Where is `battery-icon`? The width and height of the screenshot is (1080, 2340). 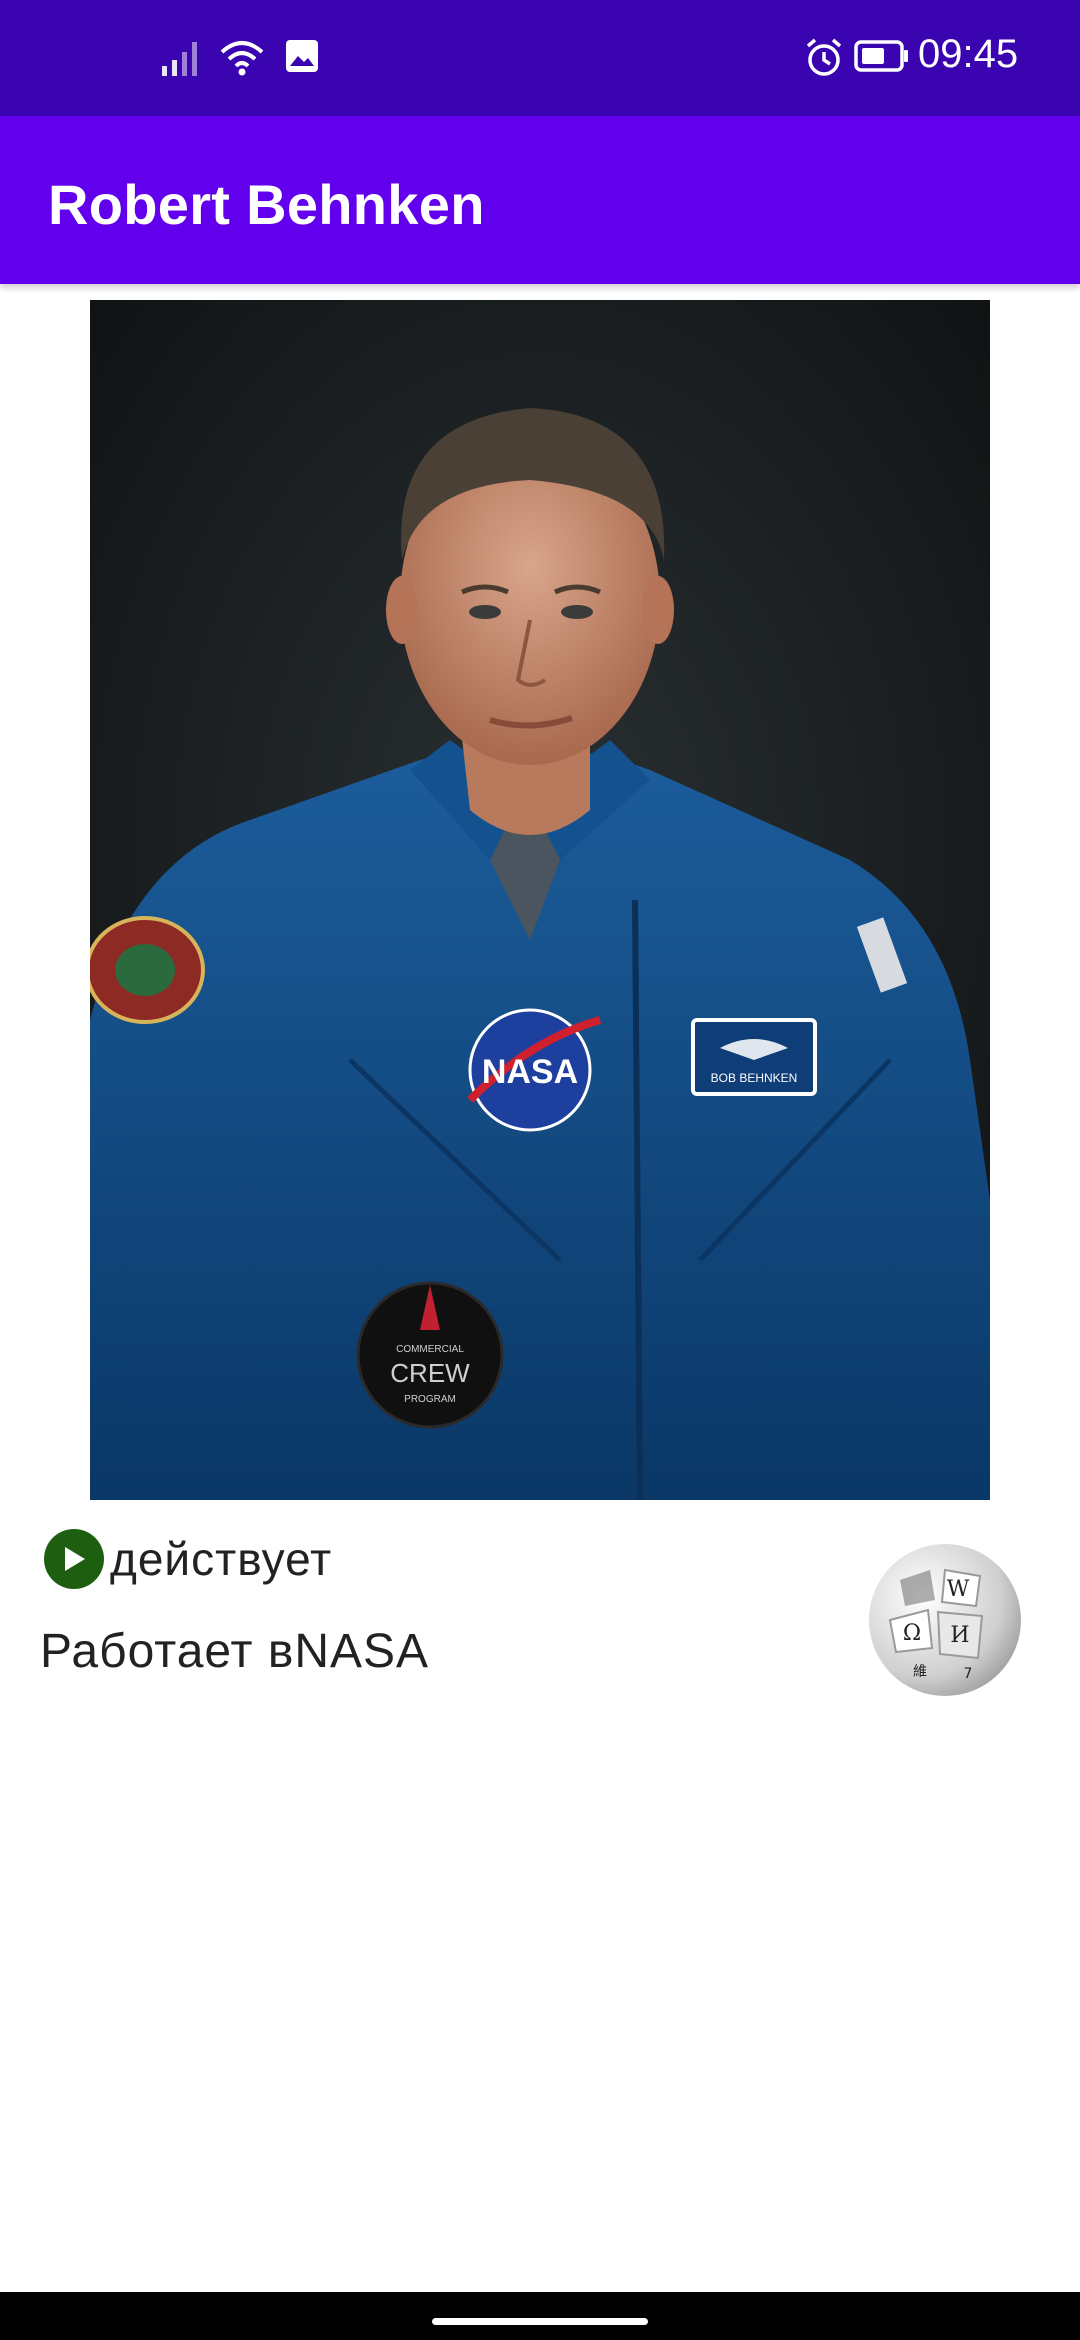 battery-icon is located at coordinates (881, 56).